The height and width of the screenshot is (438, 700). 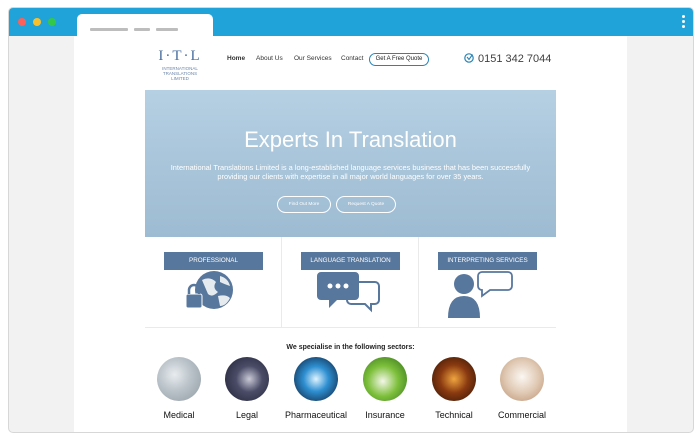 I want to click on sector-medical: Medical, so click(x=179, y=388).